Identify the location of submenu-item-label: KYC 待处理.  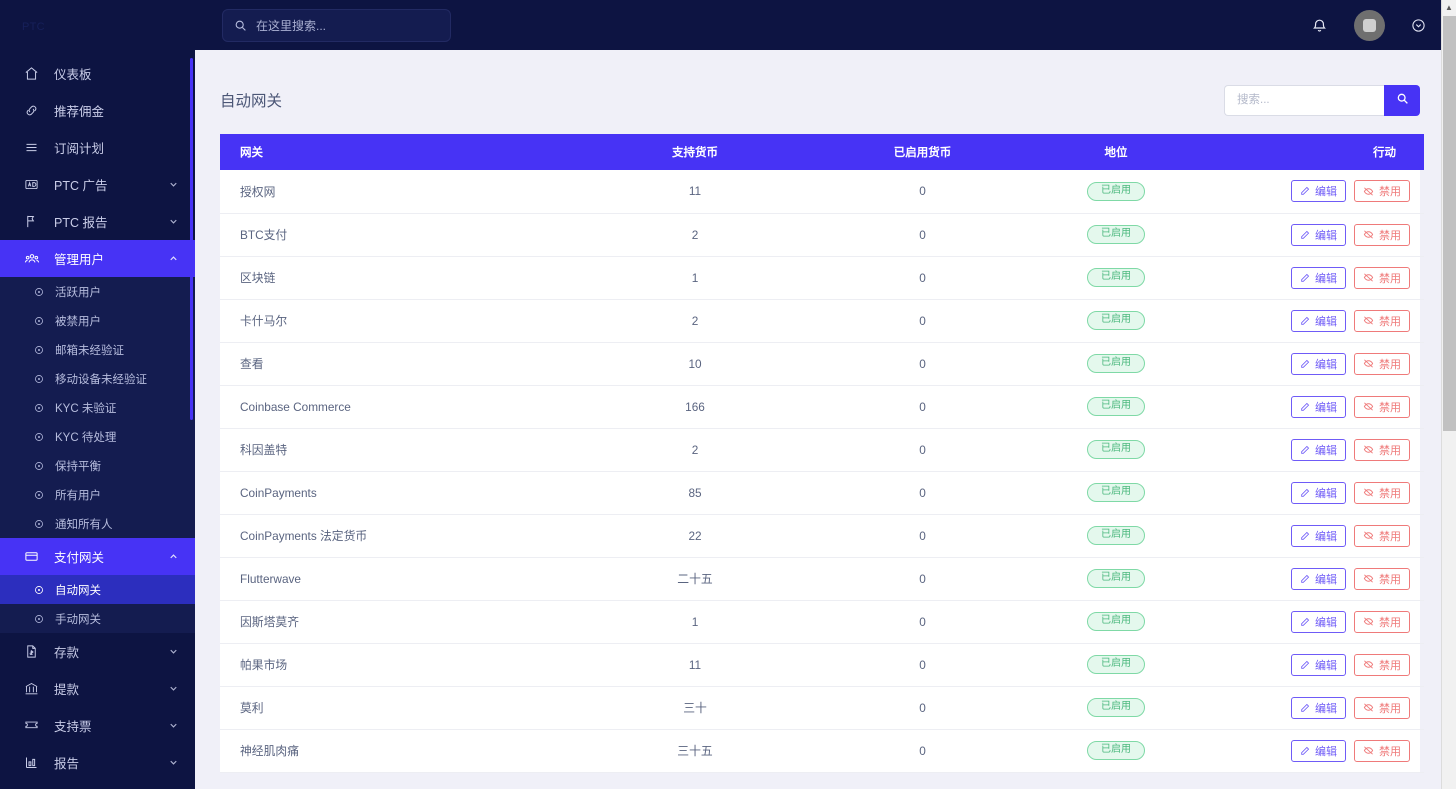
(86, 437).